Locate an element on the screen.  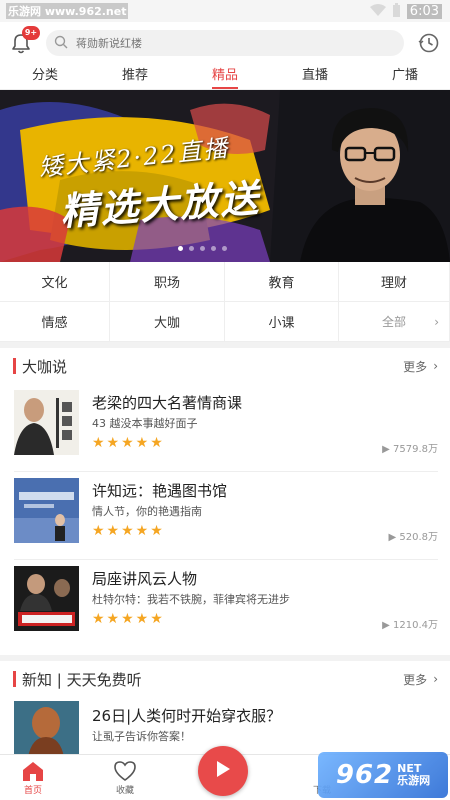
tabbar-favorites: 收藏 is located at coordinates (125, 777).